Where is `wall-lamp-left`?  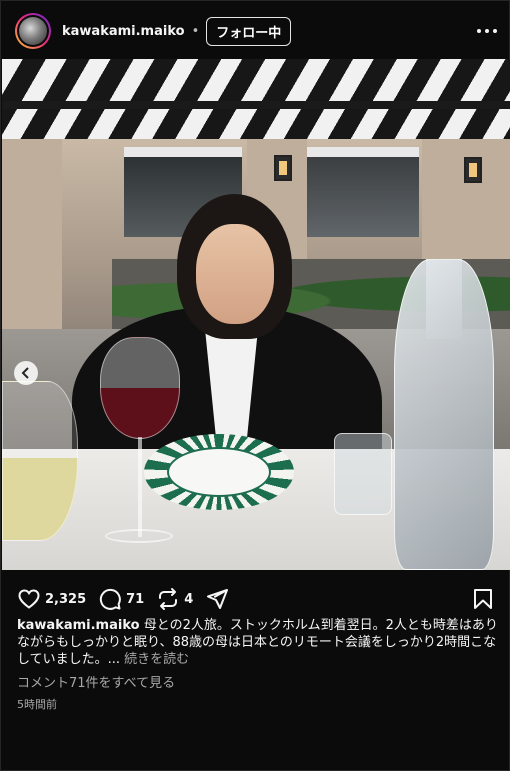
wall-lamp-left is located at coordinates (283, 168).